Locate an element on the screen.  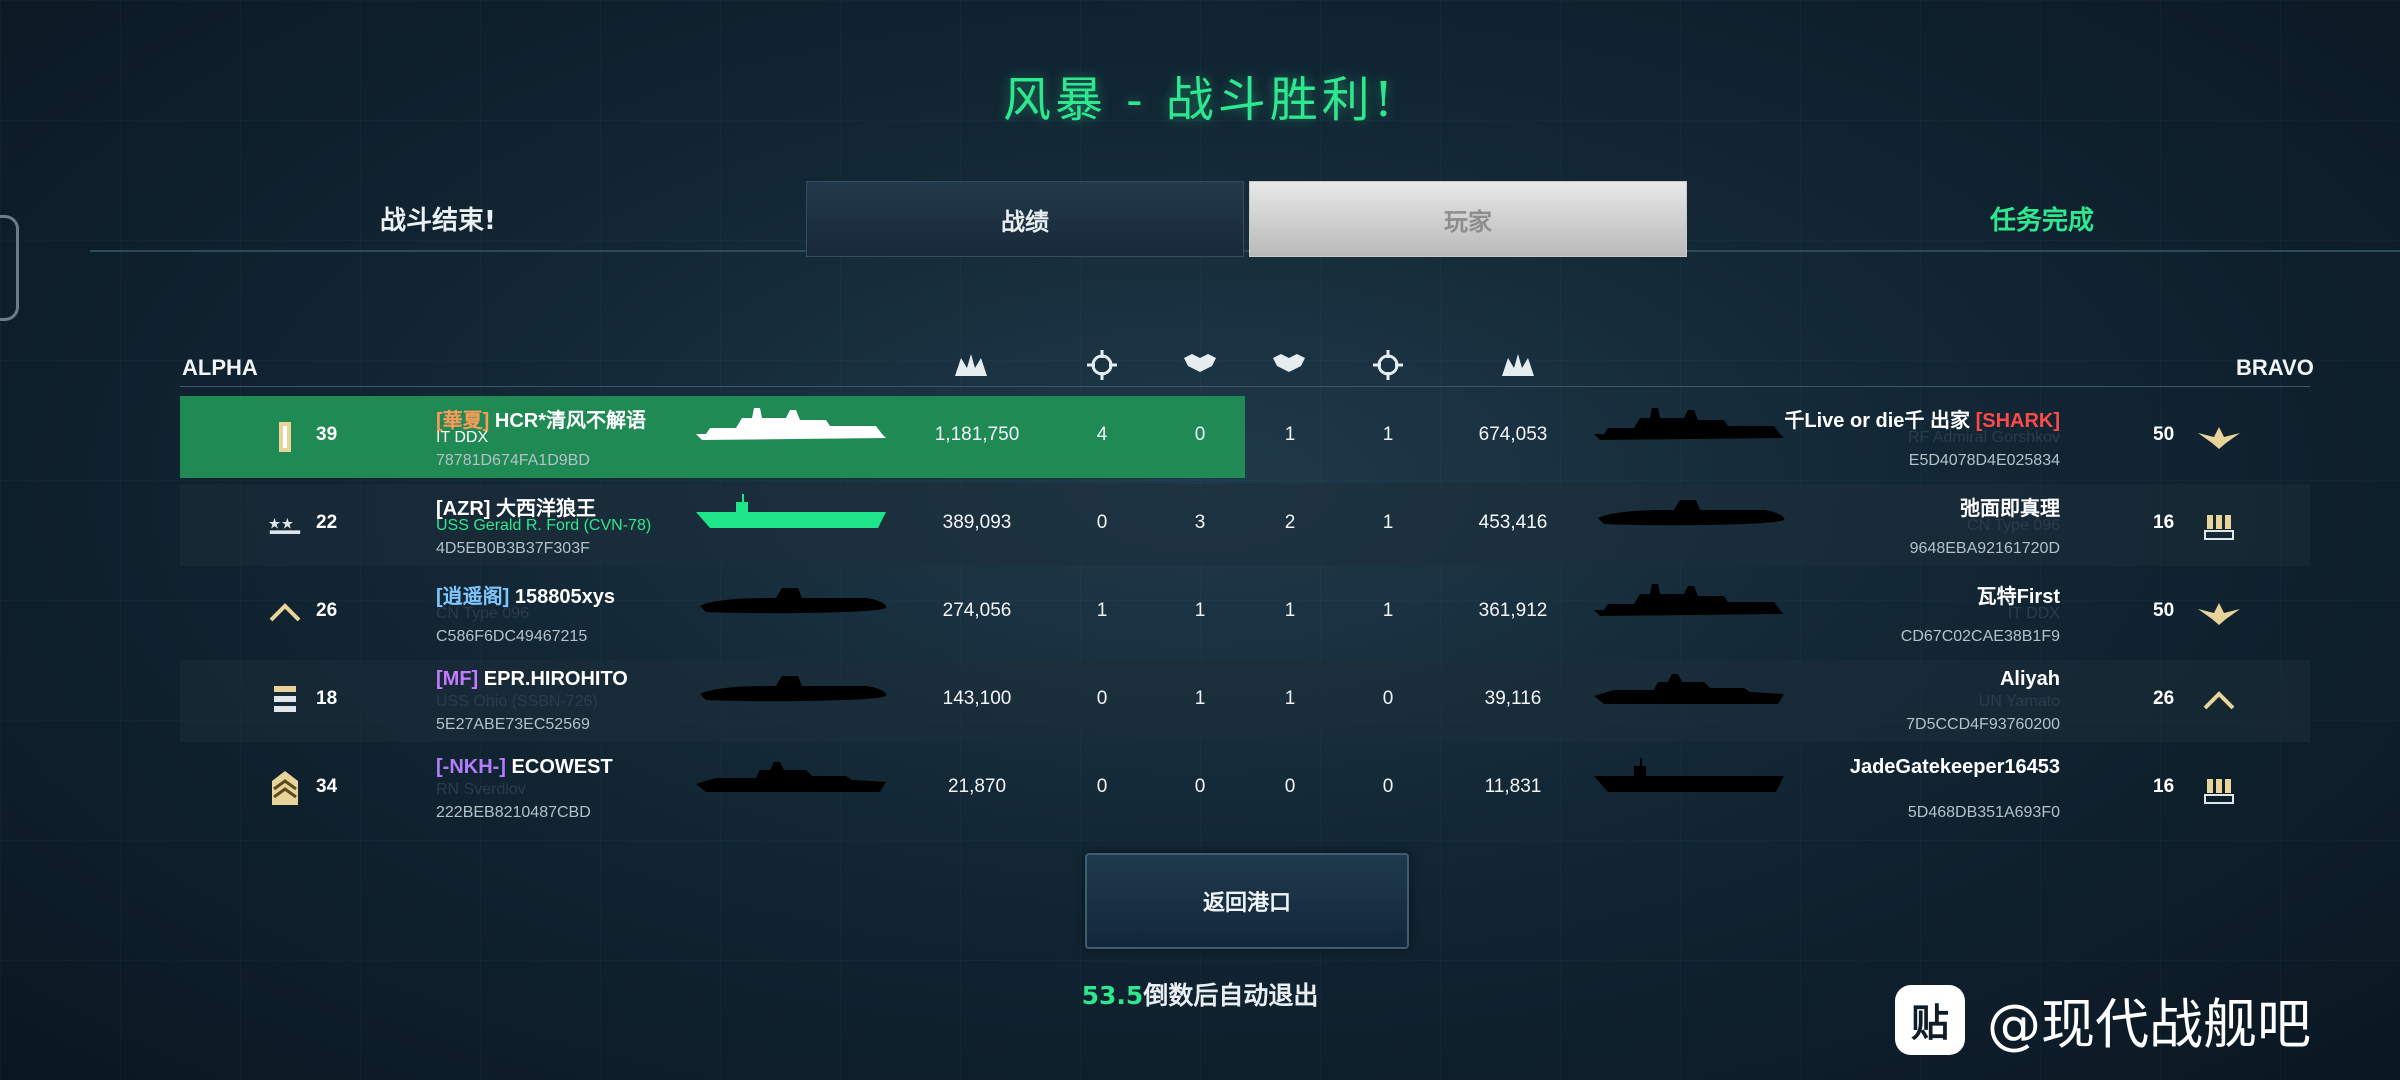
damage-value: 143,100 is located at coordinates (977, 698).